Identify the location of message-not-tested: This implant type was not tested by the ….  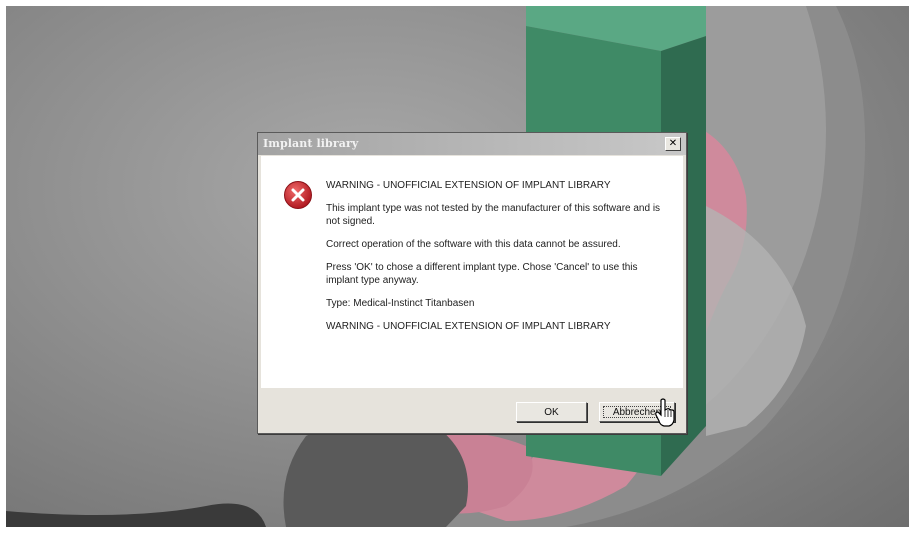
(493, 215).